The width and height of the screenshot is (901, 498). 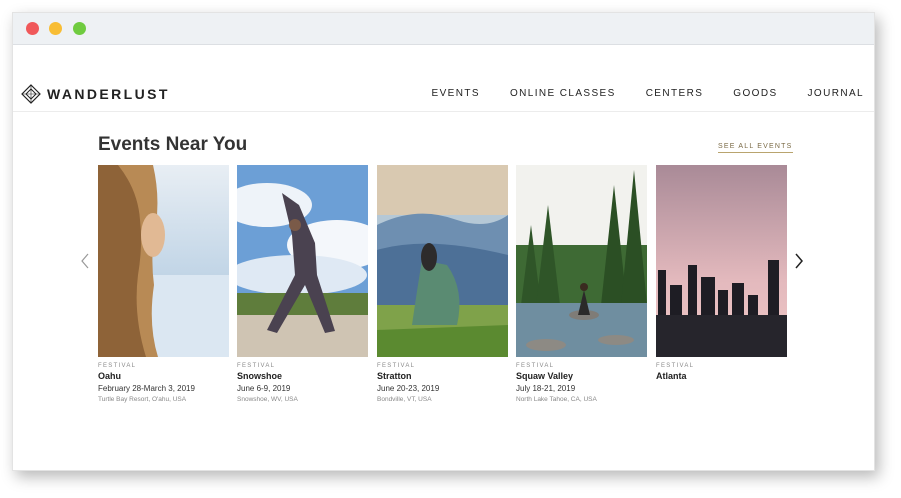 I want to click on carousel-next-button, so click(x=798, y=261).